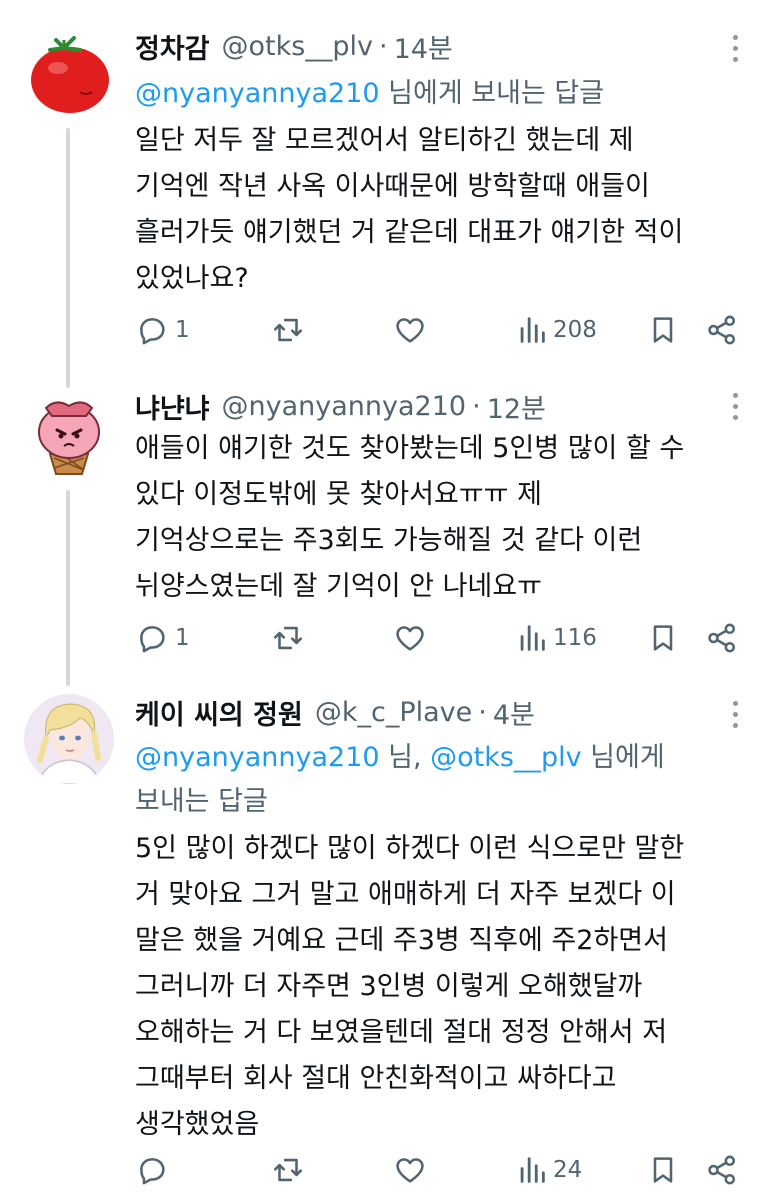  I want to click on timestamp: 4분, so click(514, 712).